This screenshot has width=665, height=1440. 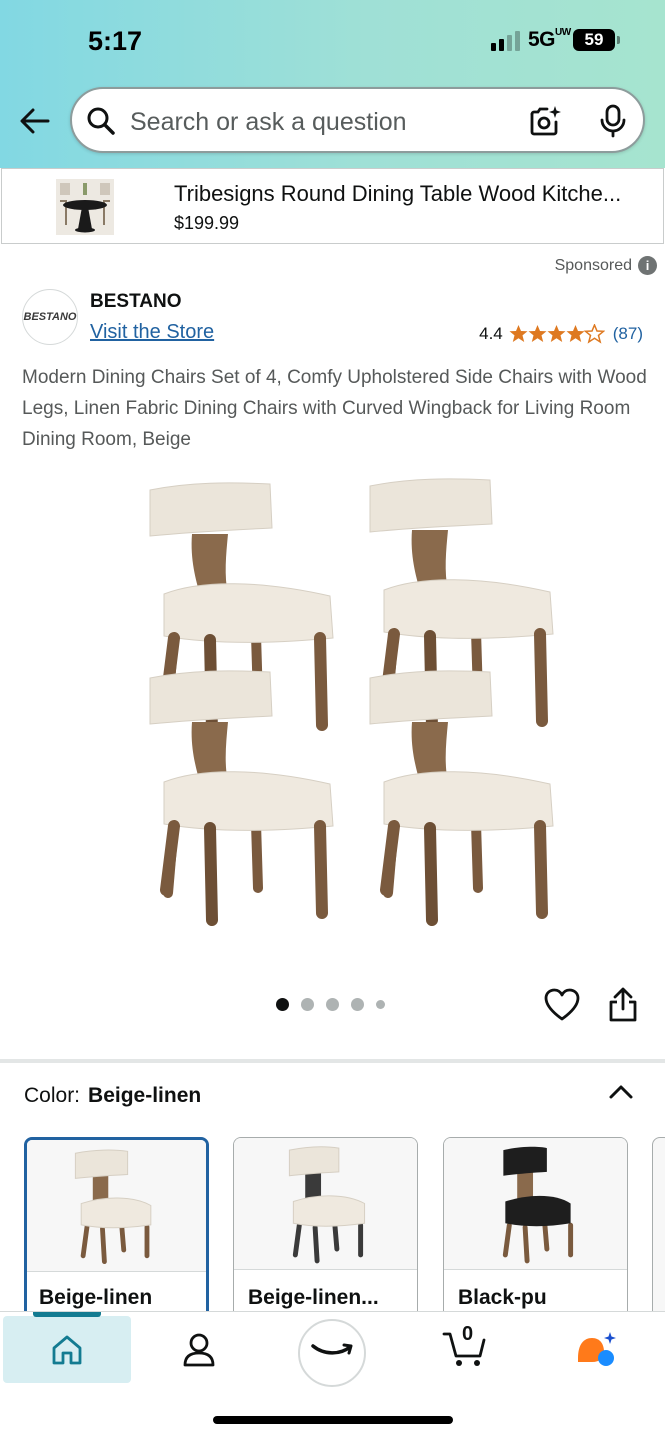 What do you see at coordinates (332, 1061) in the screenshot?
I see `section-divider` at bounding box center [332, 1061].